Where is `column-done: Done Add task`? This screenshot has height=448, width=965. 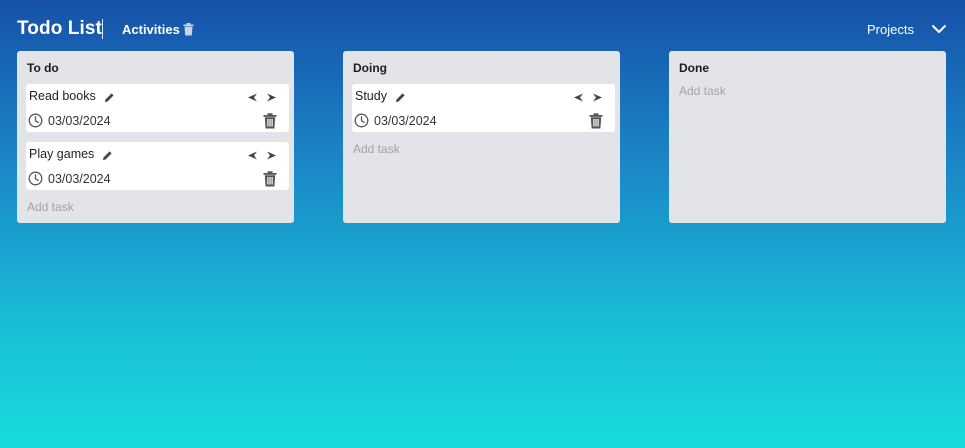
column-done: Done Add task is located at coordinates (807, 137).